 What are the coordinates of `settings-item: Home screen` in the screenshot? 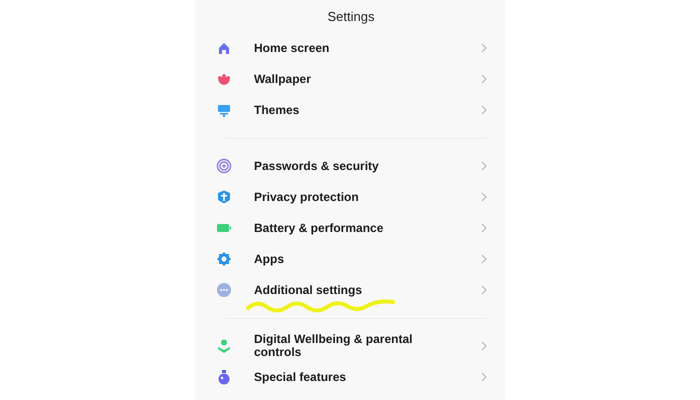 It's located at (351, 48).